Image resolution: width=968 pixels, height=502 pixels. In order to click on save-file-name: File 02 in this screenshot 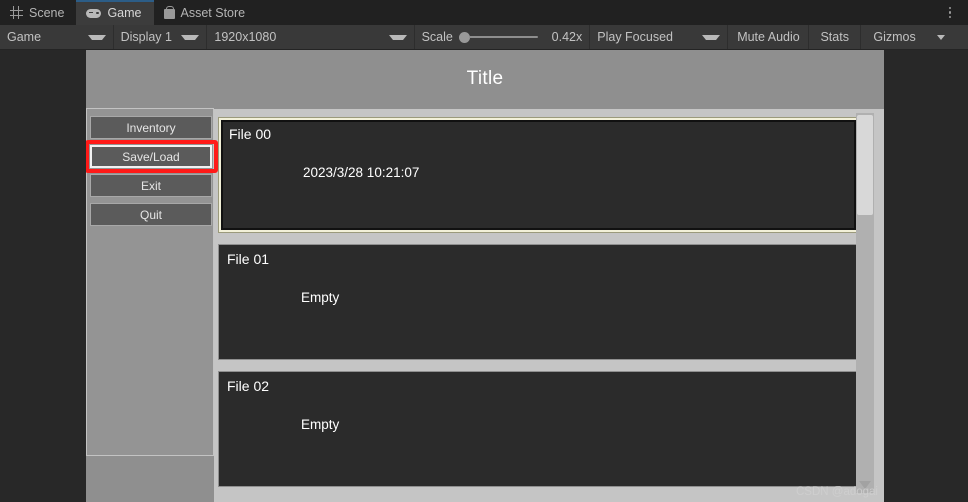, I will do `click(248, 386)`.